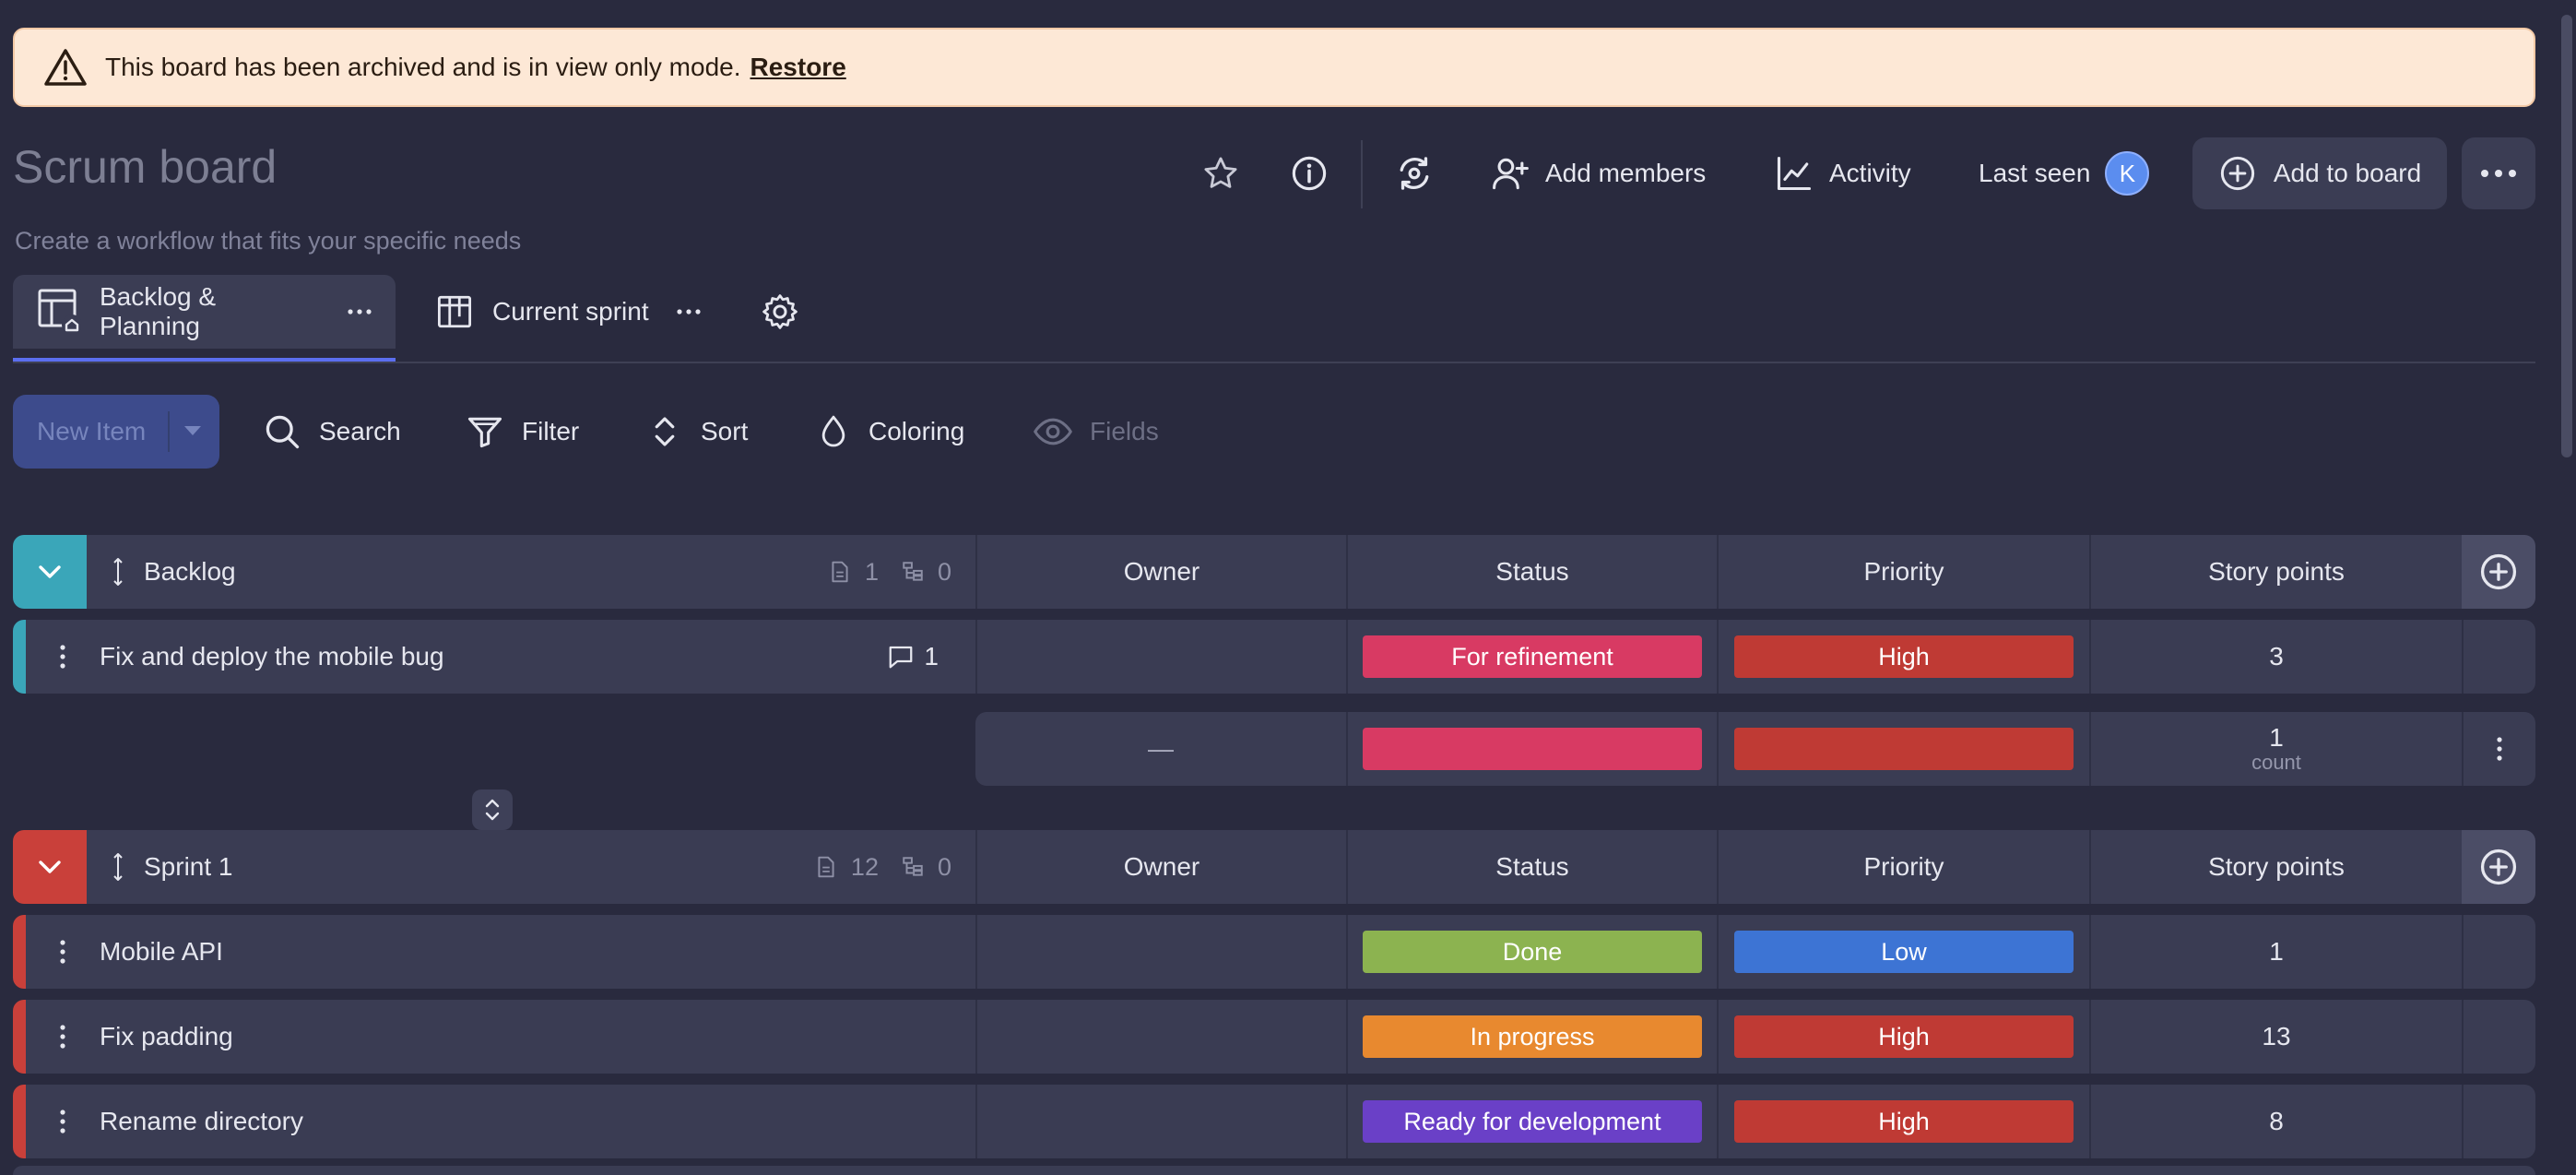 This screenshot has width=2576, height=1175. What do you see at coordinates (2275, 657) in the screenshot?
I see `story-points-cell: 3` at bounding box center [2275, 657].